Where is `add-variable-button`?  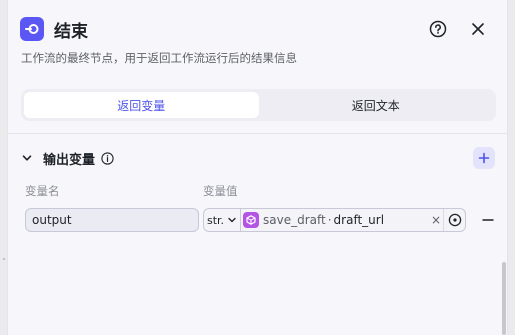 add-variable-button is located at coordinates (484, 158).